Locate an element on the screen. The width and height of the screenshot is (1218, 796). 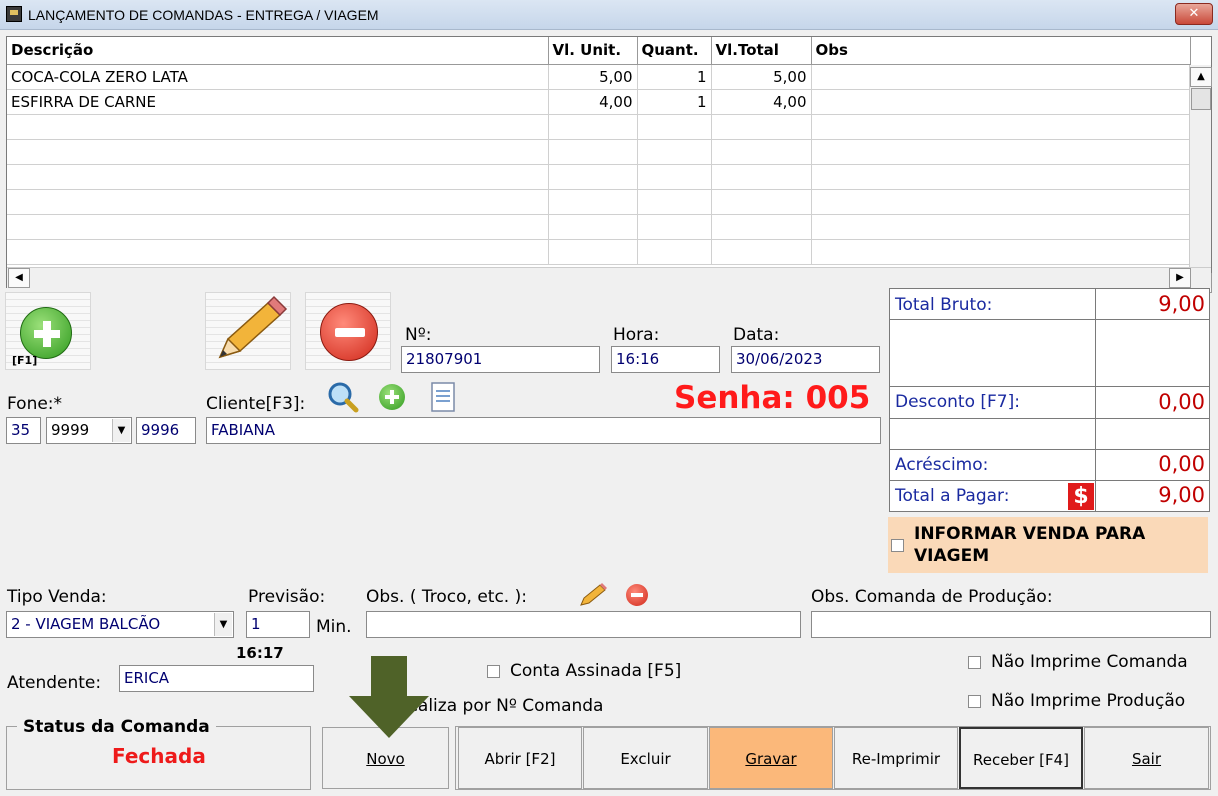
search-client-button is located at coordinates (344, 397).